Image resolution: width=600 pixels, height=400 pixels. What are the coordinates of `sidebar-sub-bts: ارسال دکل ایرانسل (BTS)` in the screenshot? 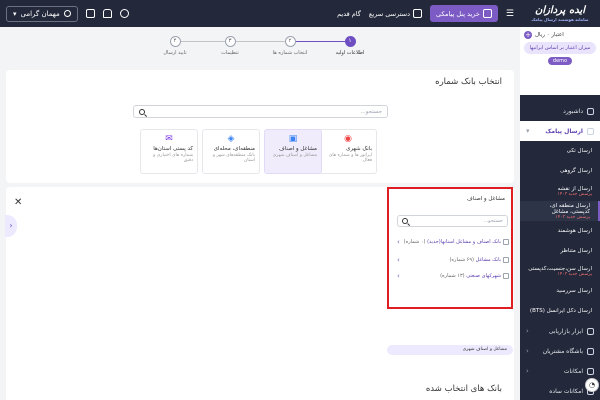 It's located at (560, 311).